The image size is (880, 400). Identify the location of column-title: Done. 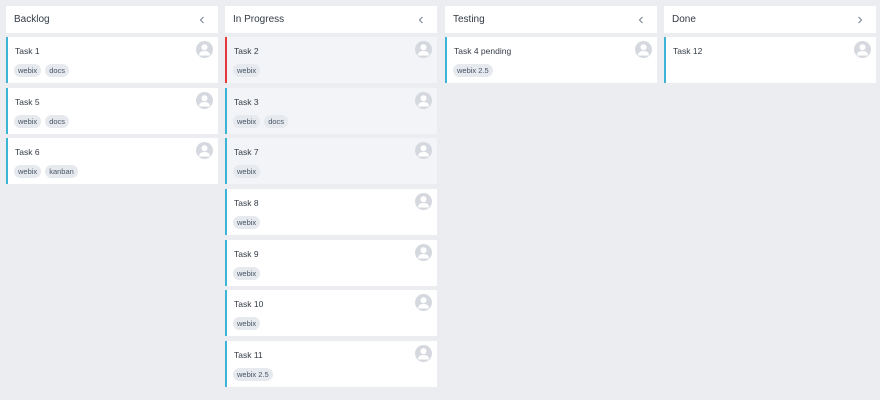
(684, 19).